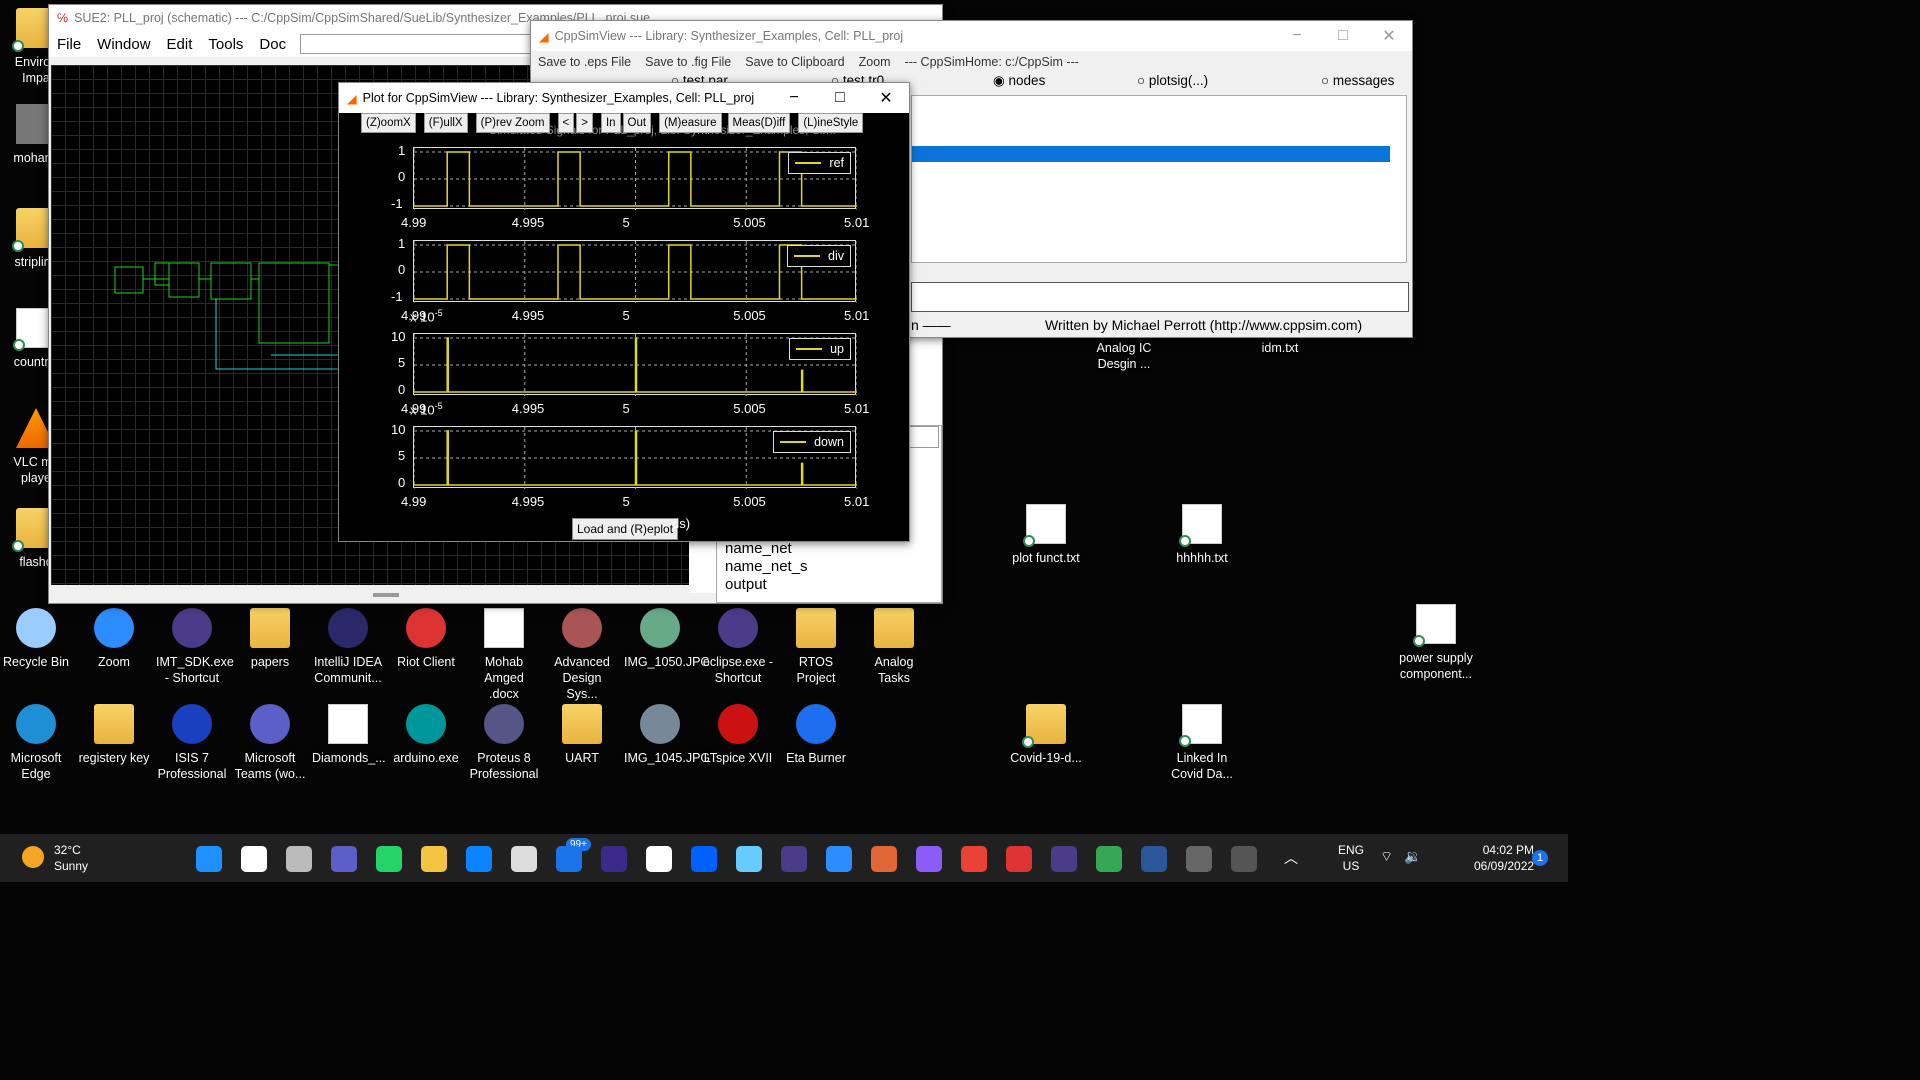  I want to click on measdiff-button: Meas(D)iff, so click(759, 123).